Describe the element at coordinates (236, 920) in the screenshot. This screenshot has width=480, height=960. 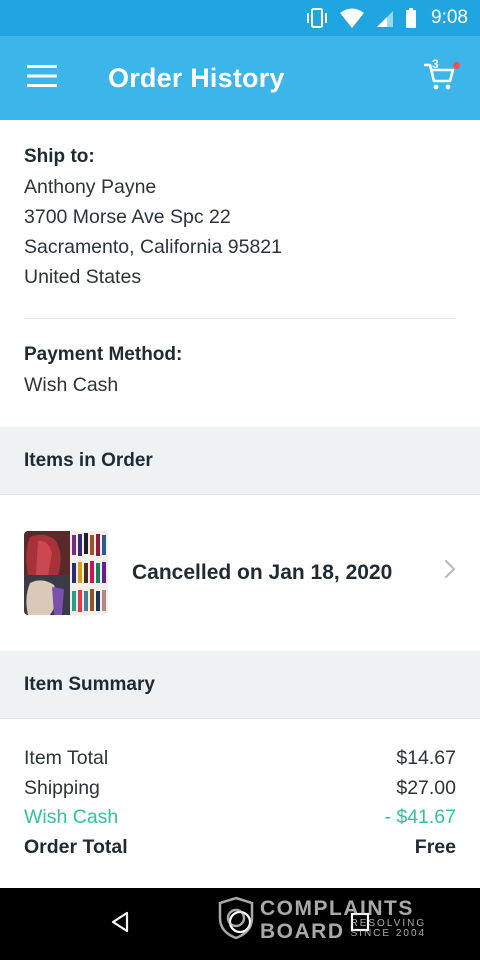
I see `shield-icon` at that location.